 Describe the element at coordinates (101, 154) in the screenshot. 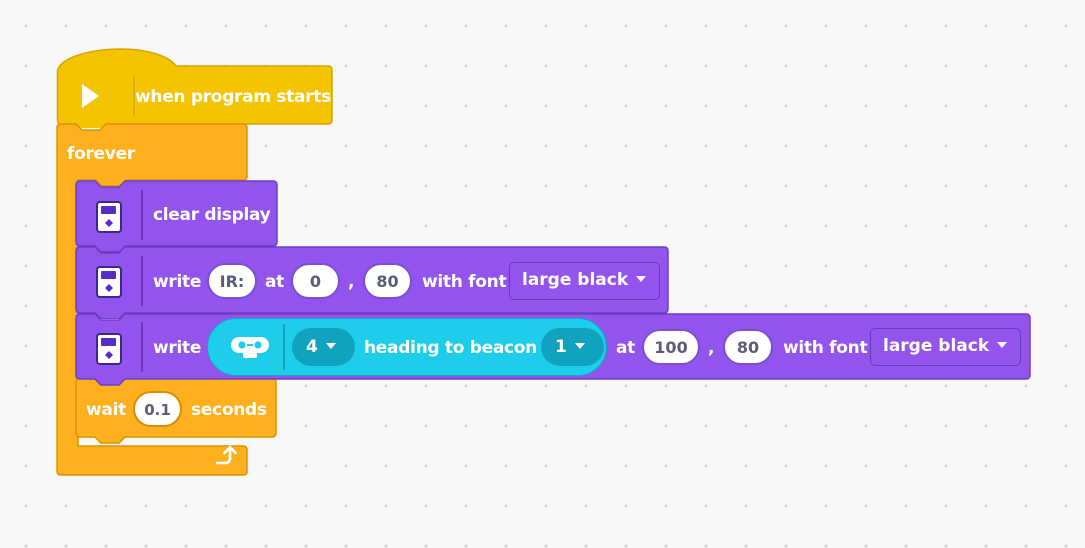

I see `forever-label: forever` at that location.